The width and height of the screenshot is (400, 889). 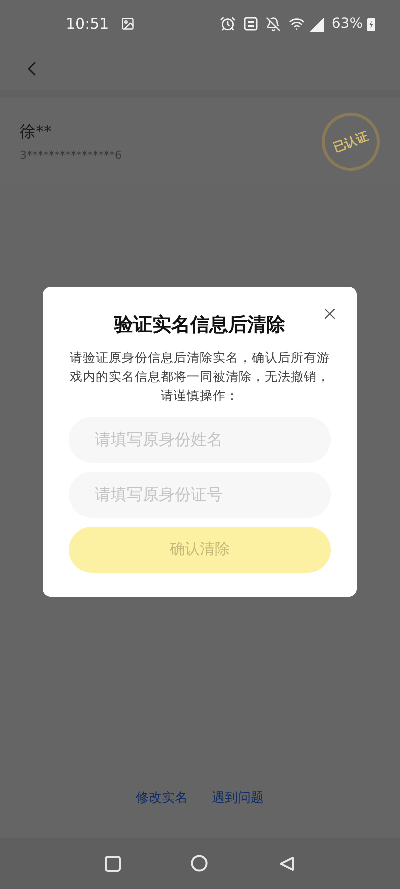 What do you see at coordinates (162, 798) in the screenshot?
I see `footer-link: 修改实名` at bounding box center [162, 798].